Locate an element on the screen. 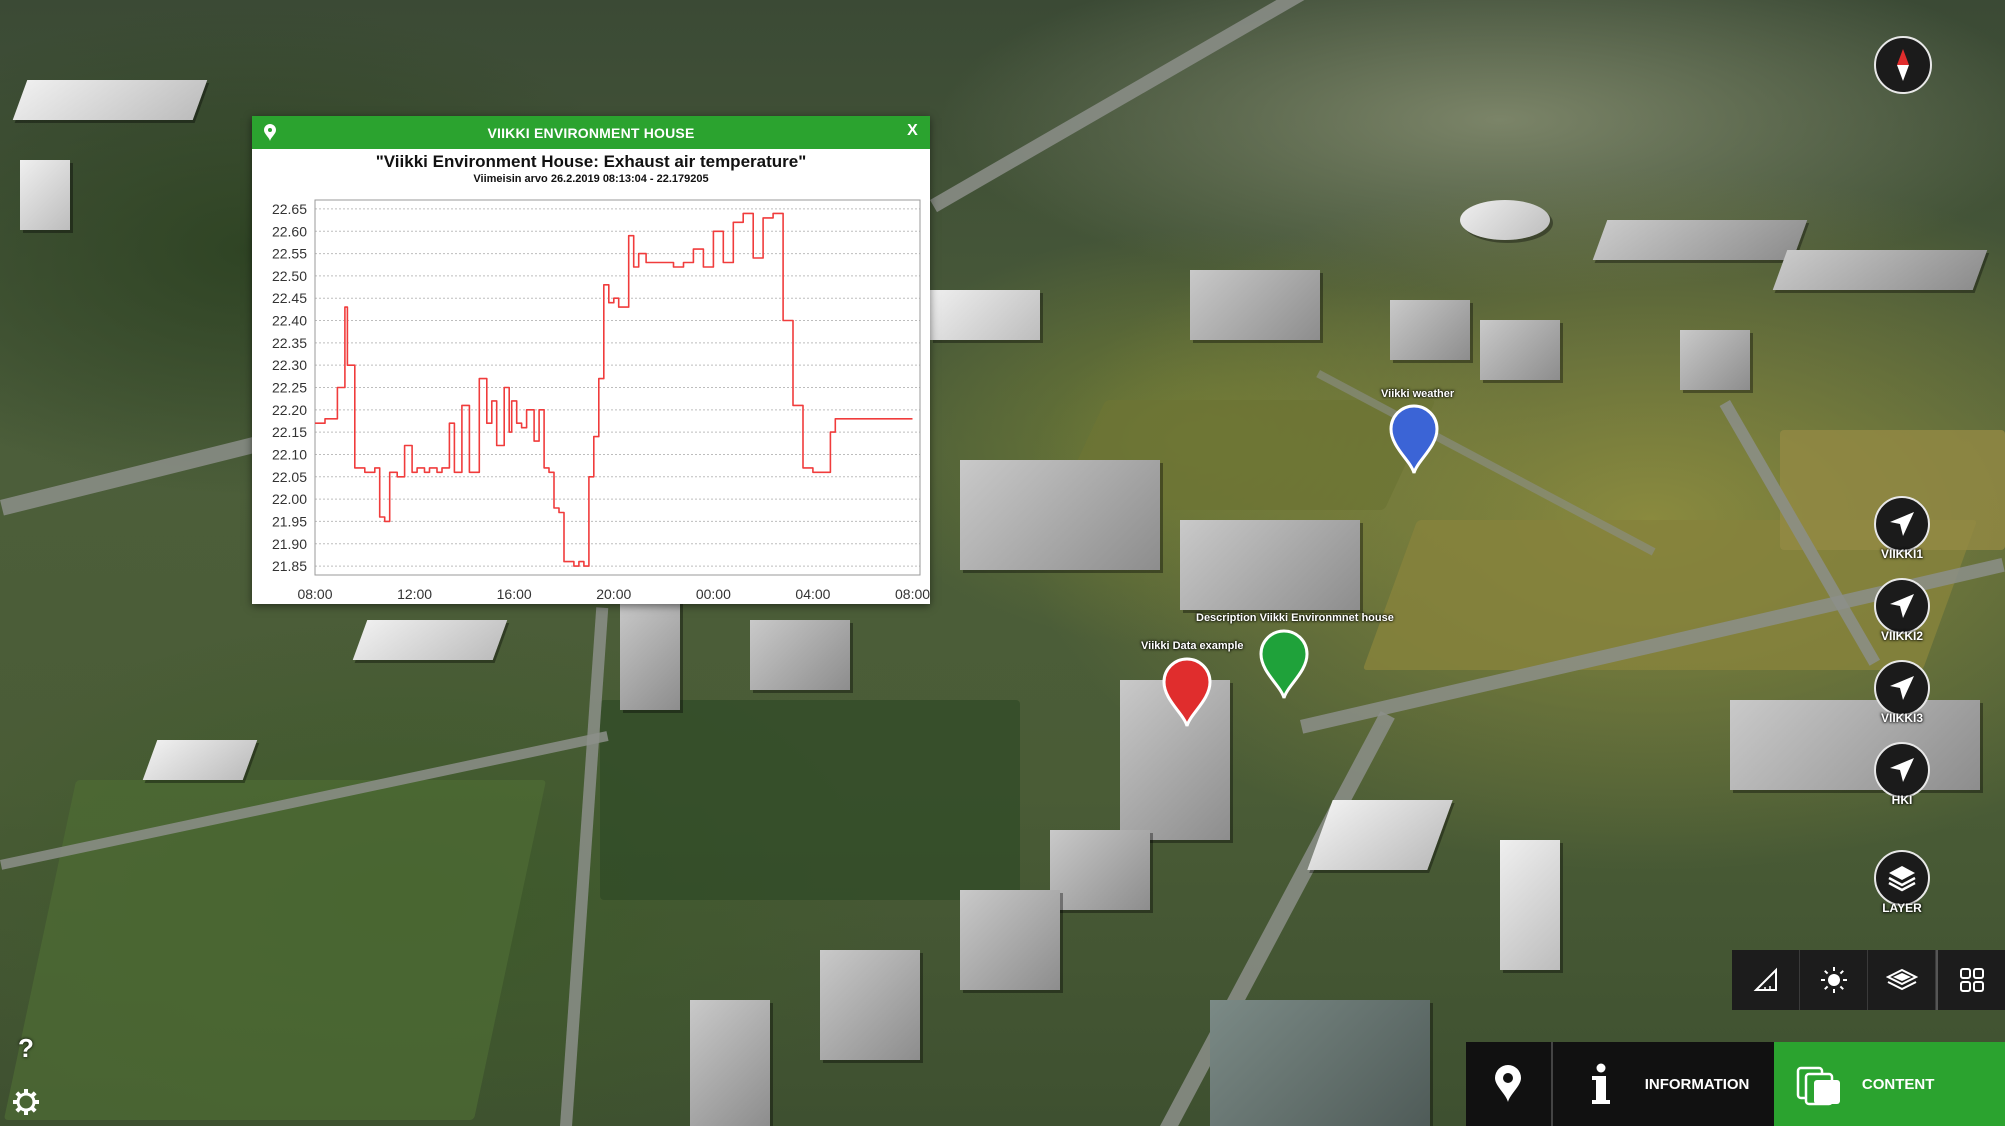  sun-icon is located at coordinates (1833, 980).